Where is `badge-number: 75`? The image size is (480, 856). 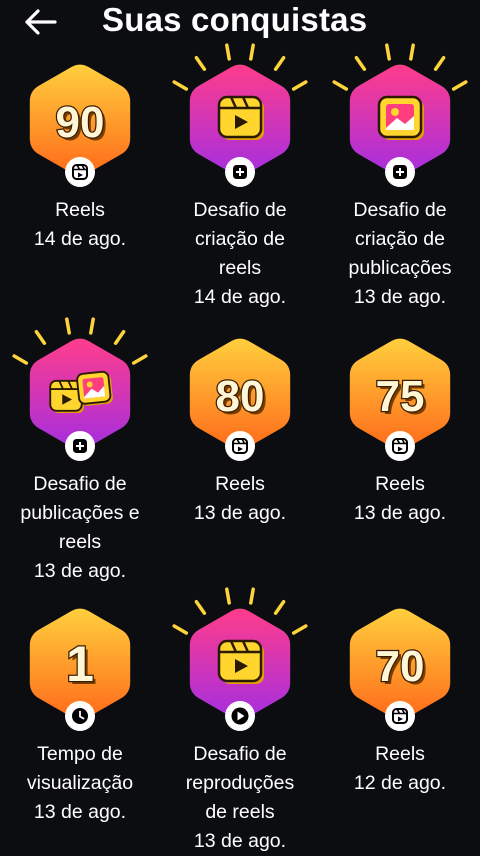 badge-number: 75 is located at coordinates (400, 396).